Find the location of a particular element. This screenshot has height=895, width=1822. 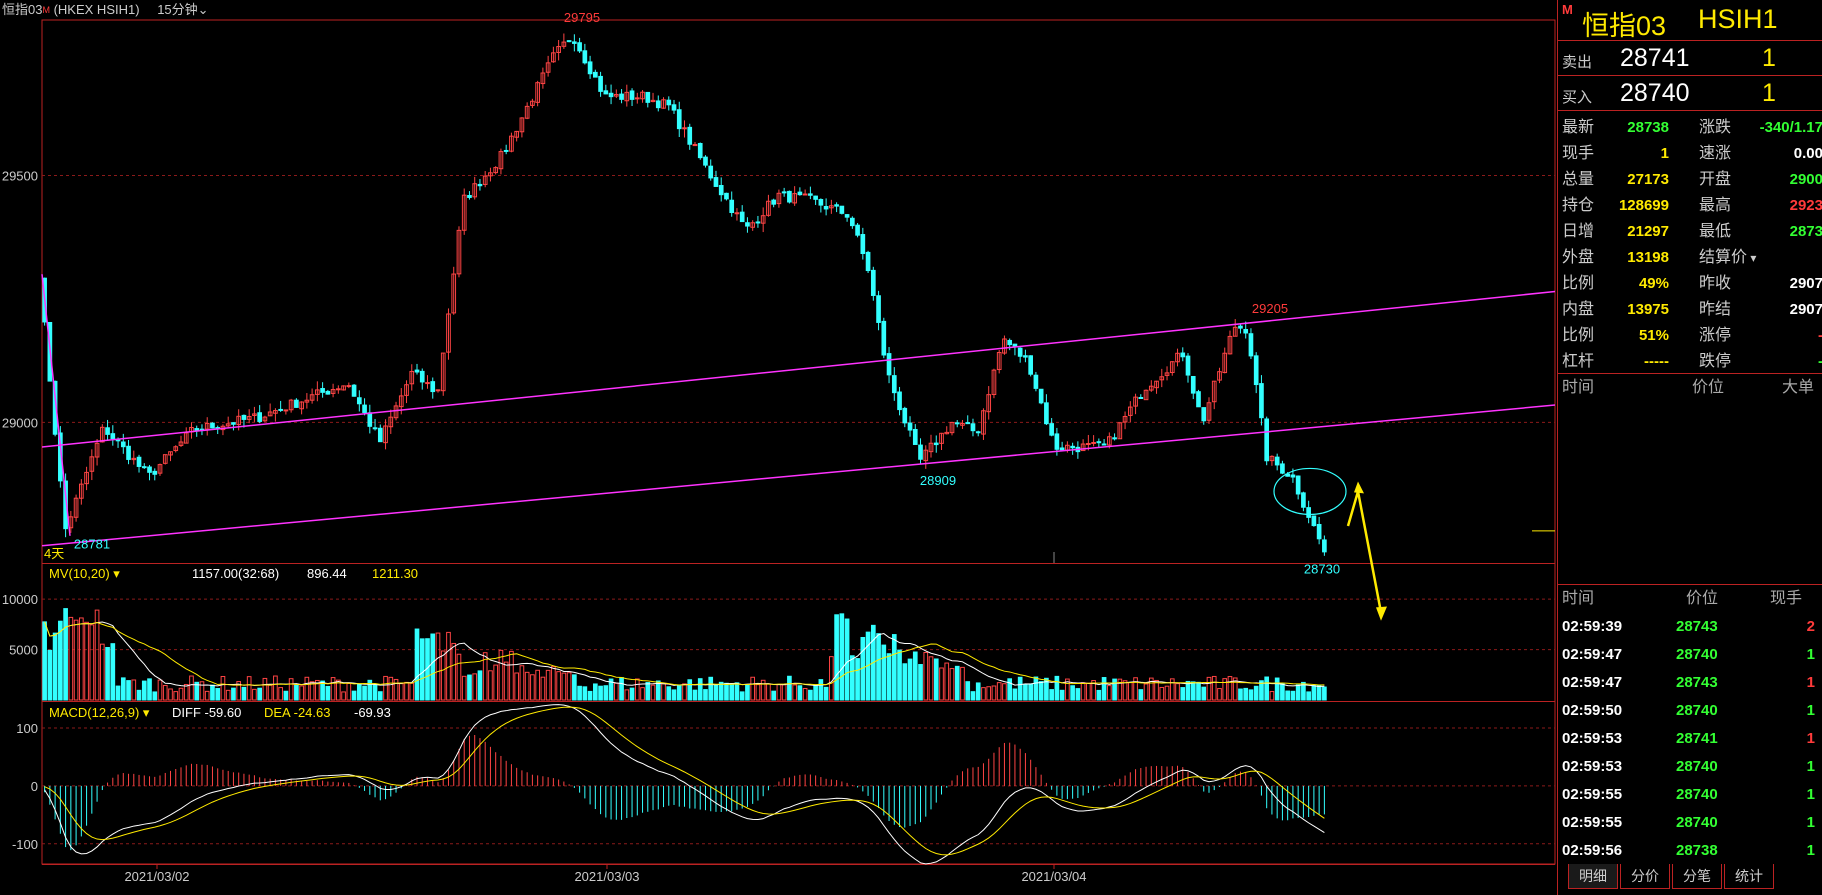

stat-value: 0.00 is located at coordinates (1807, 153).